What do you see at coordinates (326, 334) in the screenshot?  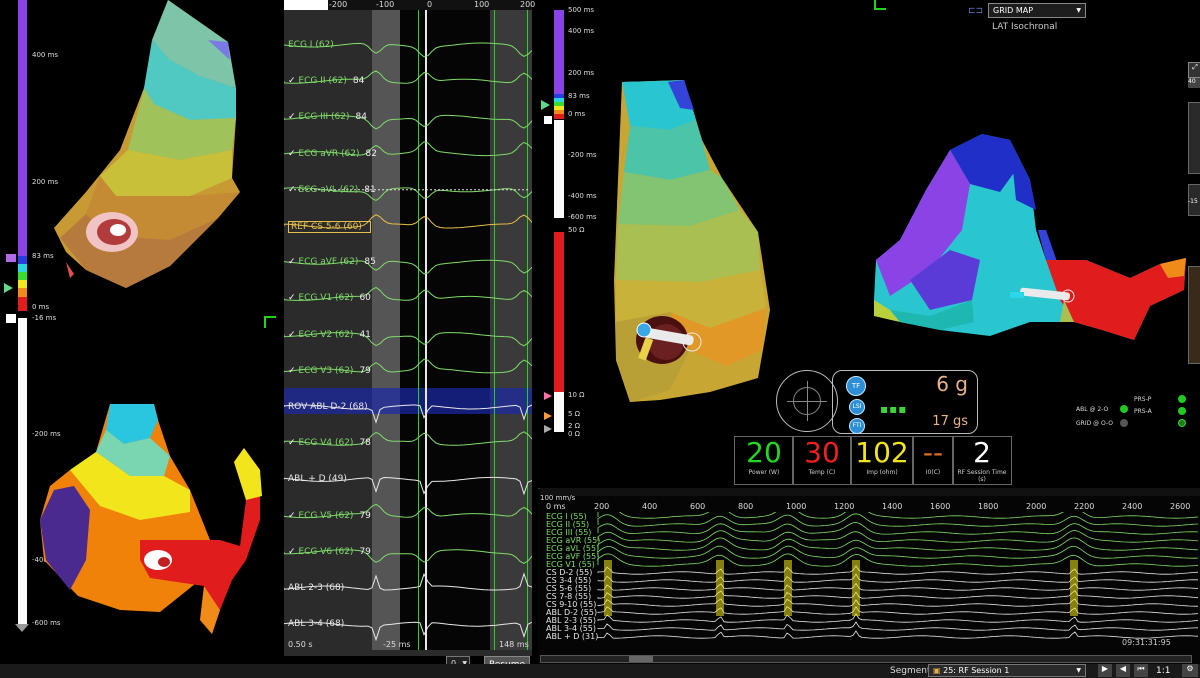 I see `lead-label: ECG V2 (62)` at bounding box center [326, 334].